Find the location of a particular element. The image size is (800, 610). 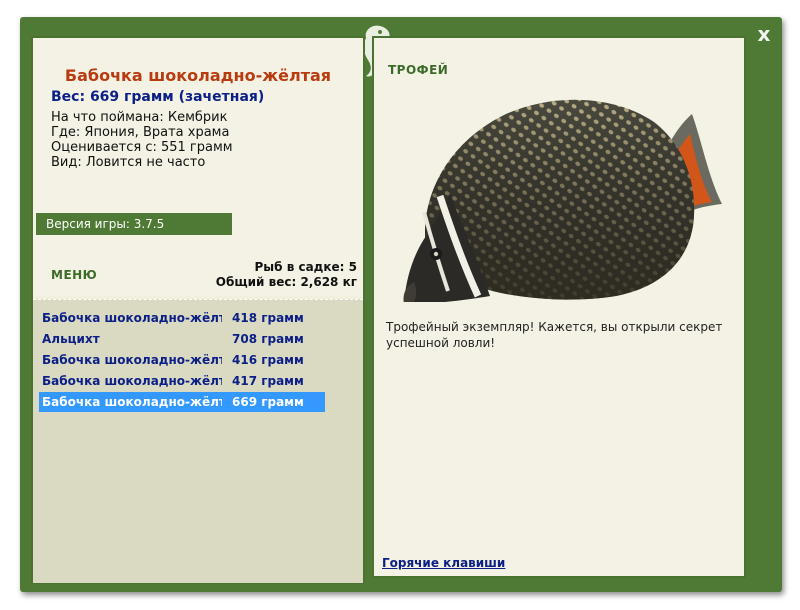

location-info: Где: Япония, Врата храма is located at coordinates (140, 132).